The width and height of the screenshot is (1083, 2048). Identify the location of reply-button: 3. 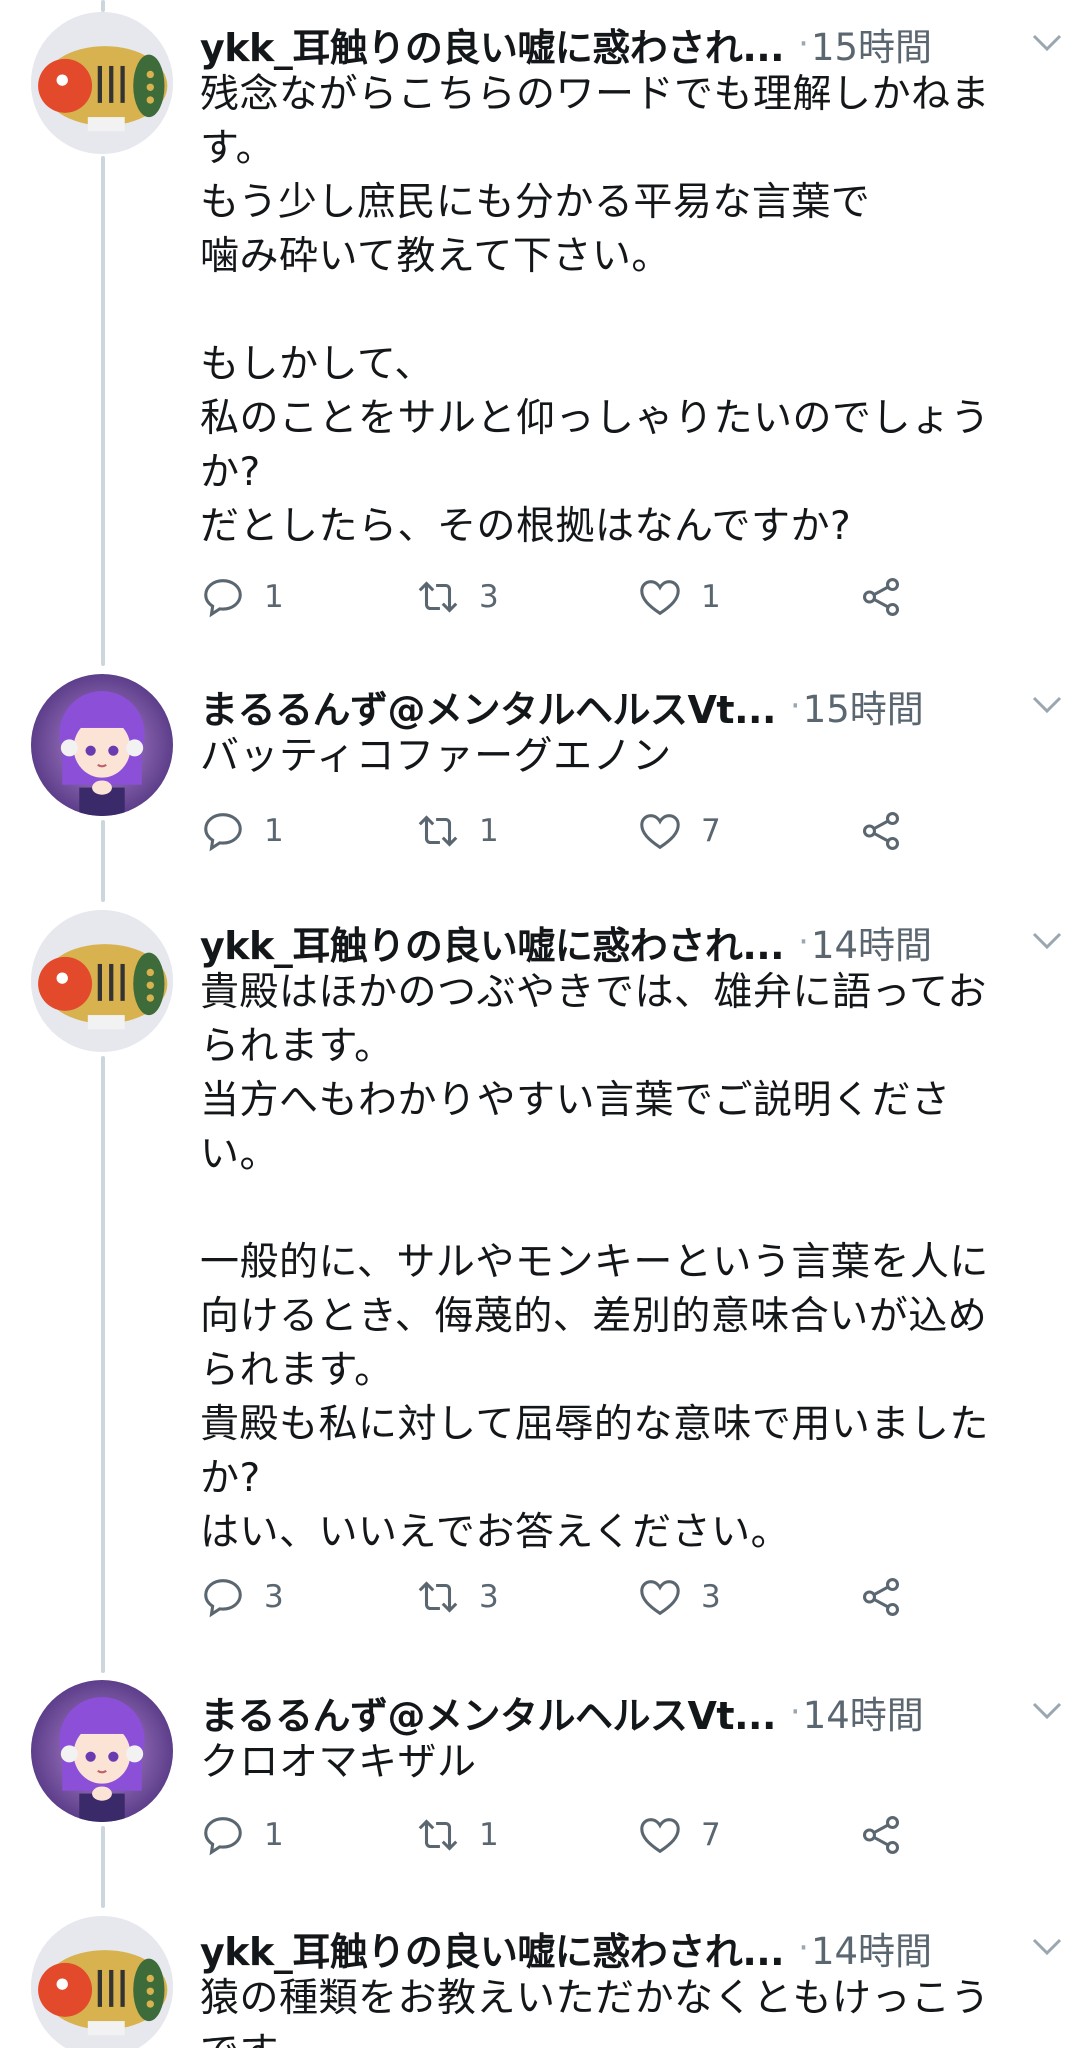
(242, 1597).